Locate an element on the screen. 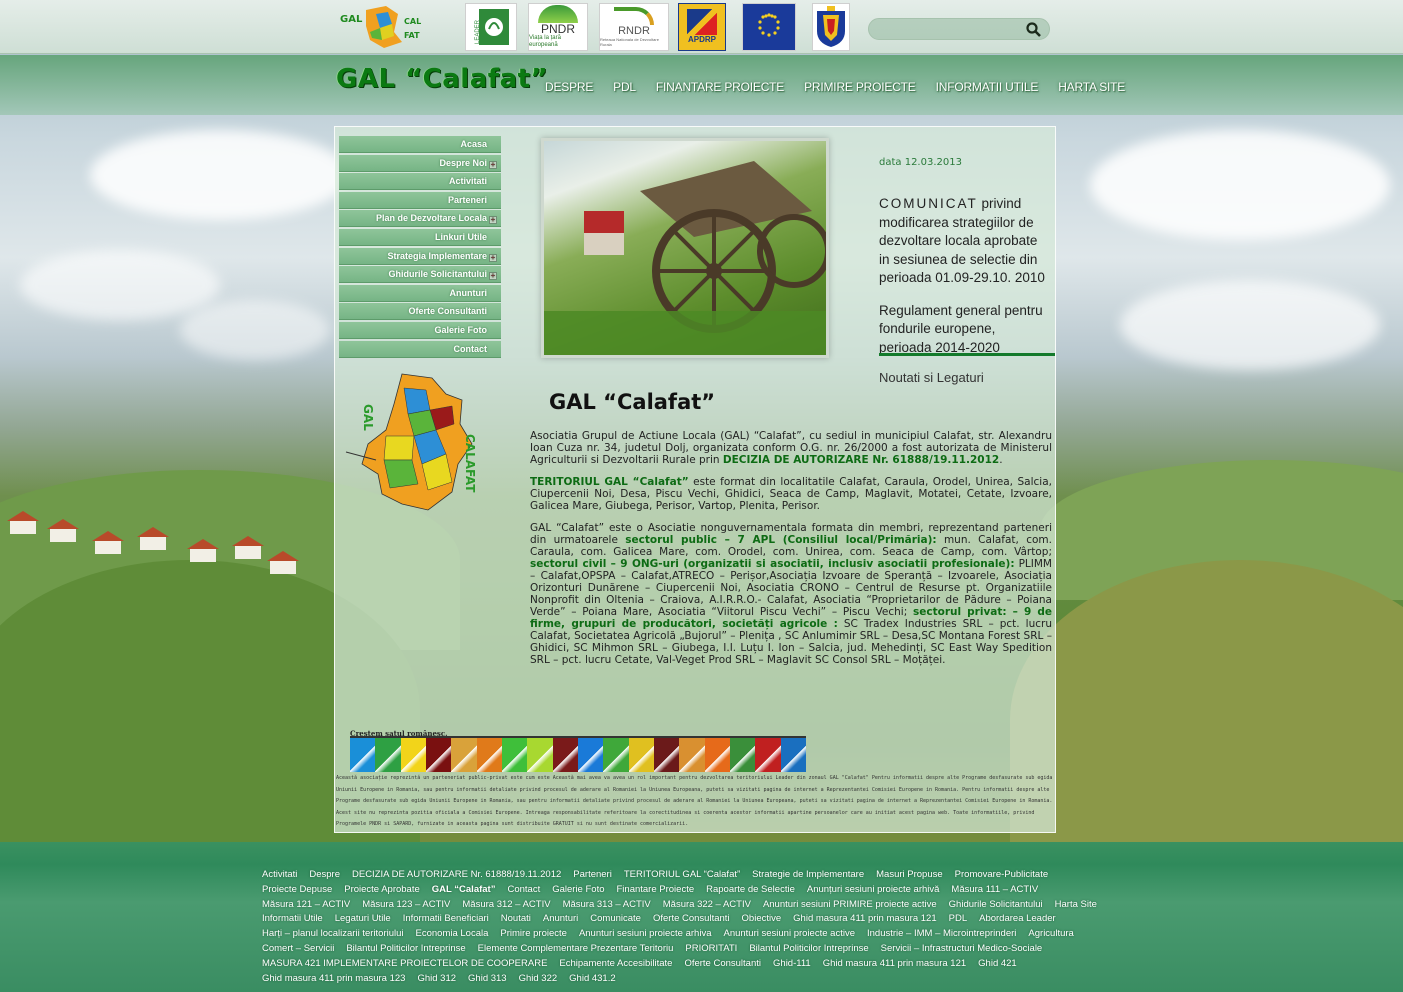 This screenshot has width=1403, height=992. footer-link: Anunturi is located at coordinates (560, 919).